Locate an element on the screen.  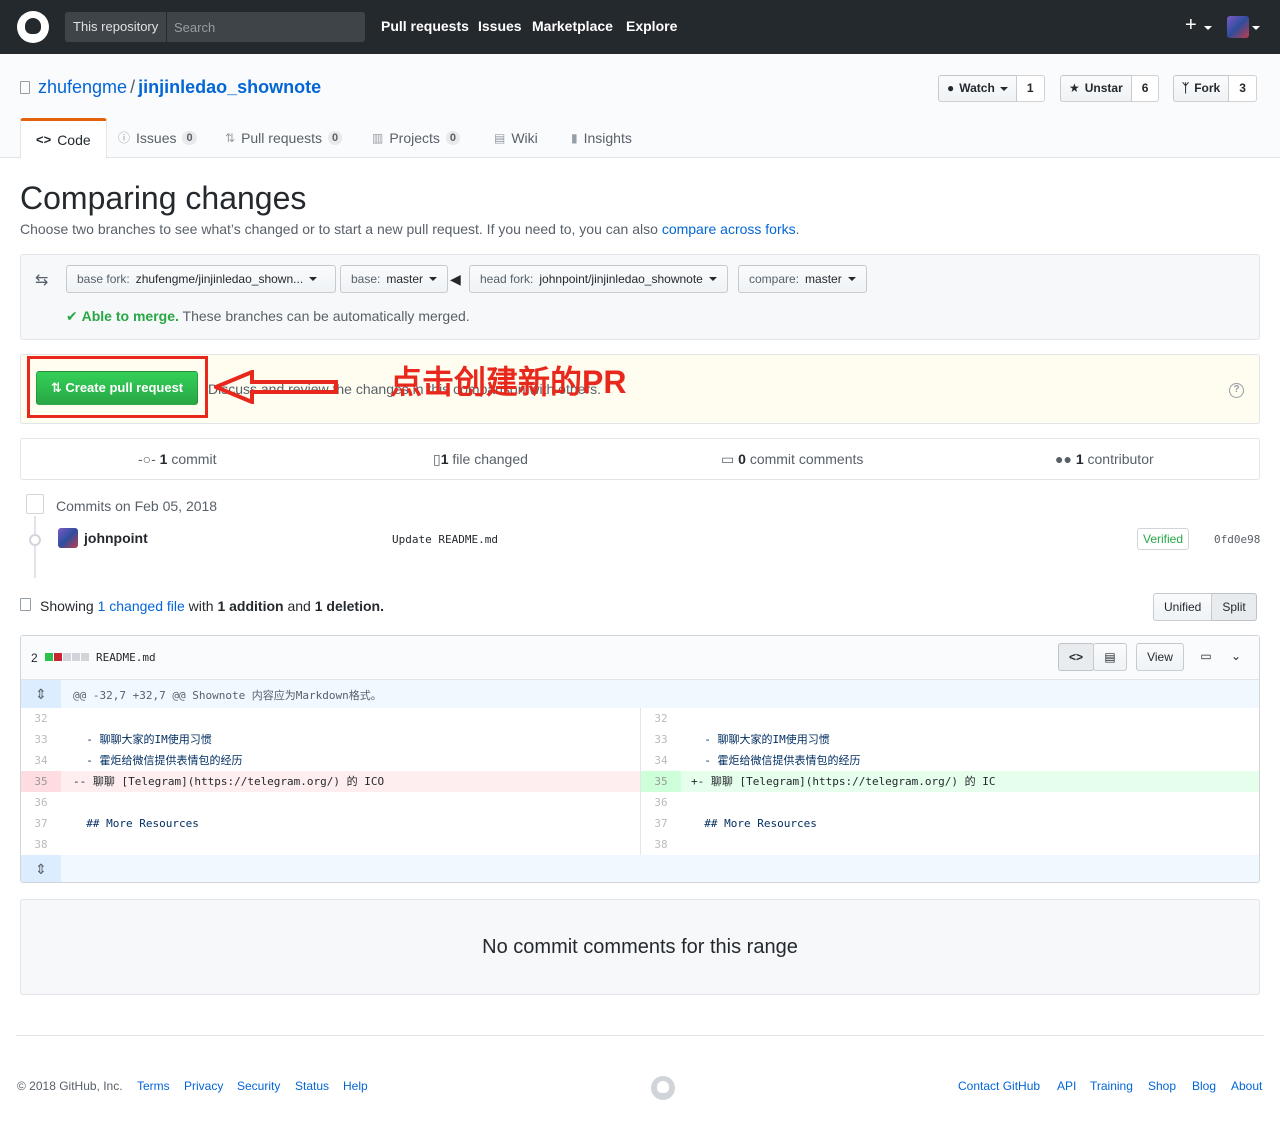
tab-code: <> Code is located at coordinates (63, 138).